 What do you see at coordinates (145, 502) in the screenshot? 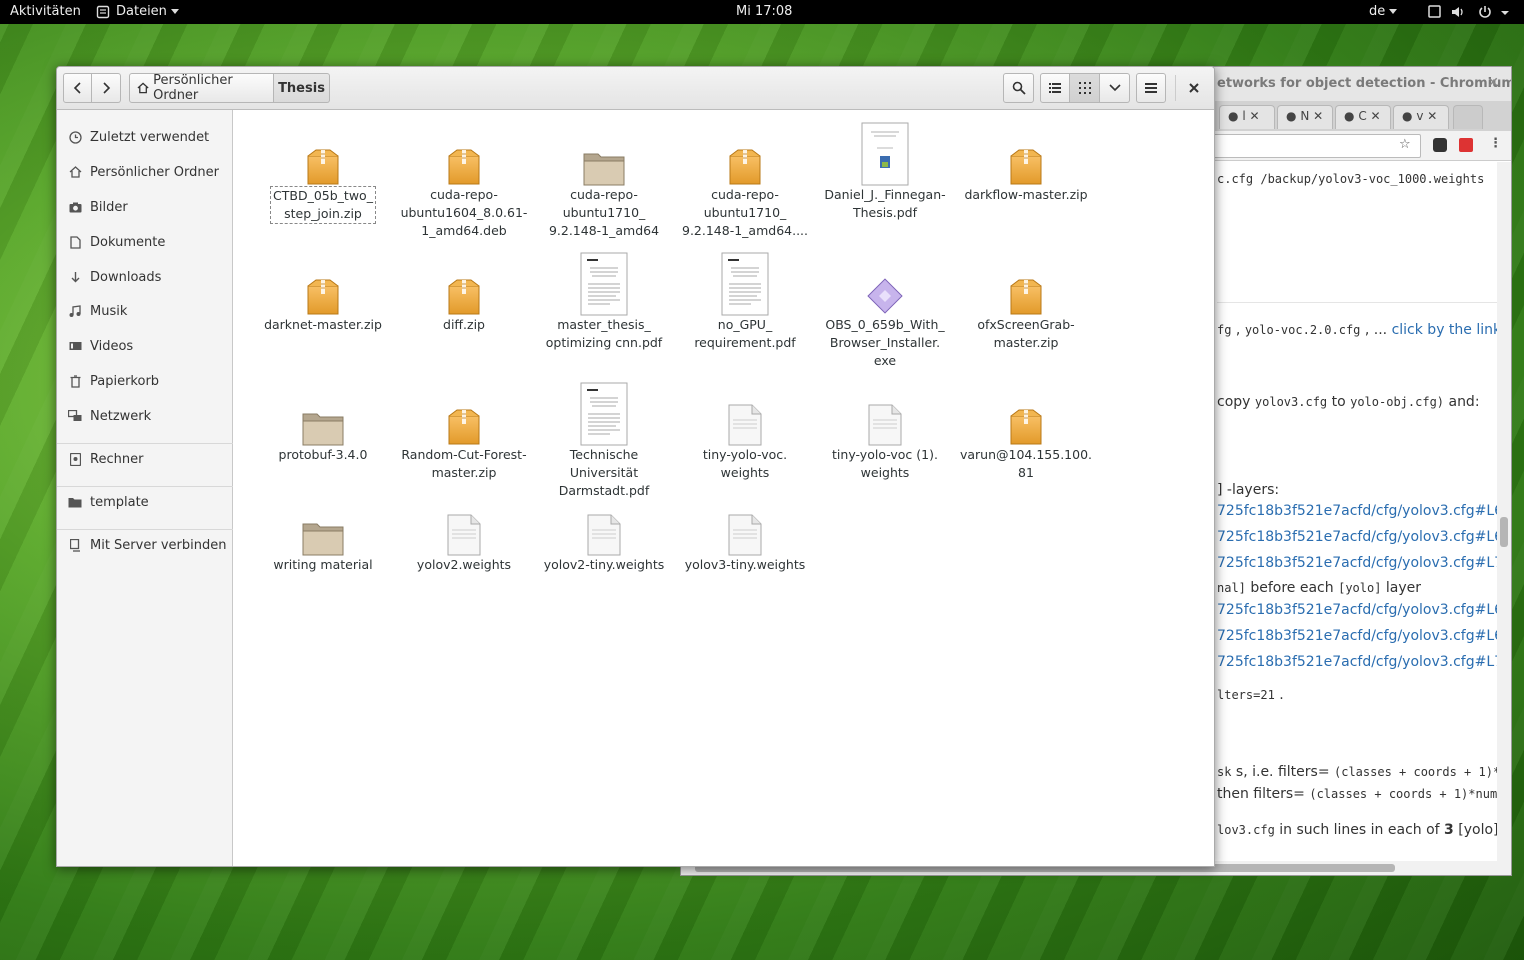
I see `sidebar-item-template: template` at bounding box center [145, 502].